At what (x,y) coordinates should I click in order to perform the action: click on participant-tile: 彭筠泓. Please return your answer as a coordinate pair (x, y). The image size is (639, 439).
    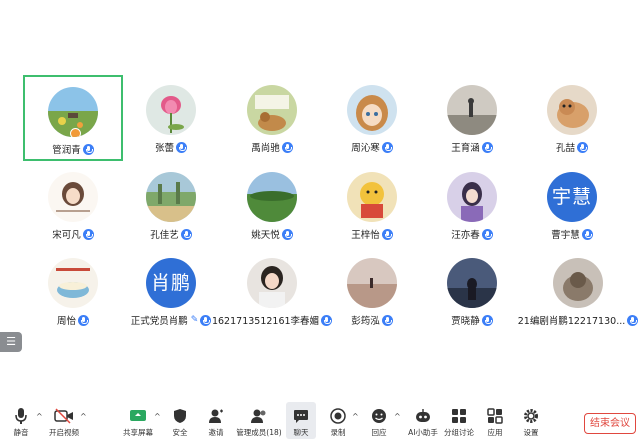
    Looking at the image, I should click on (372, 291).